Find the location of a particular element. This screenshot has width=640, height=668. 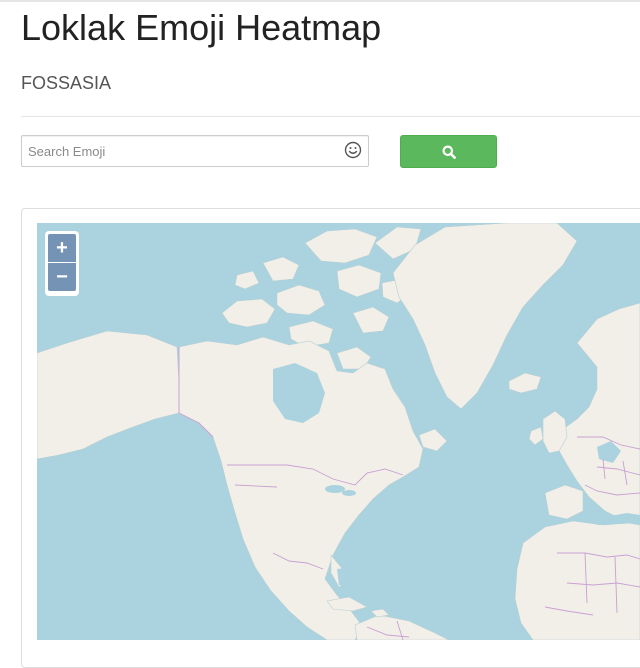

zoom-in-button: + is located at coordinates (62, 248).